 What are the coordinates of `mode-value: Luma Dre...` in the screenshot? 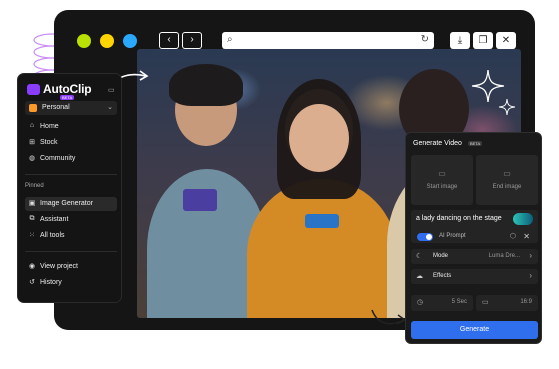 It's located at (504, 256).